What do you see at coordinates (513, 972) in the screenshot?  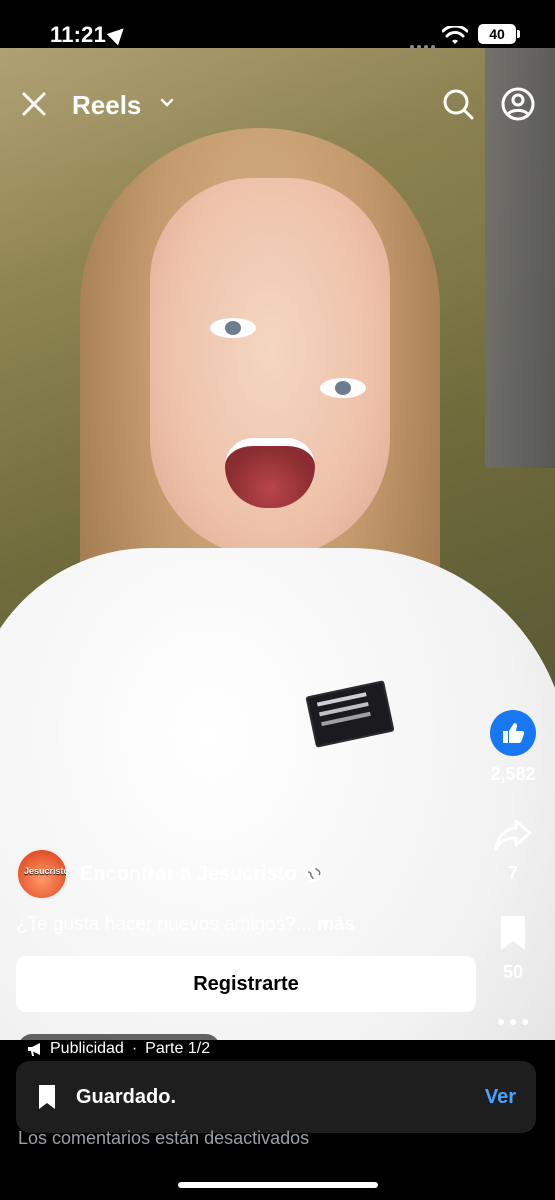 I see `save-count: 50` at bounding box center [513, 972].